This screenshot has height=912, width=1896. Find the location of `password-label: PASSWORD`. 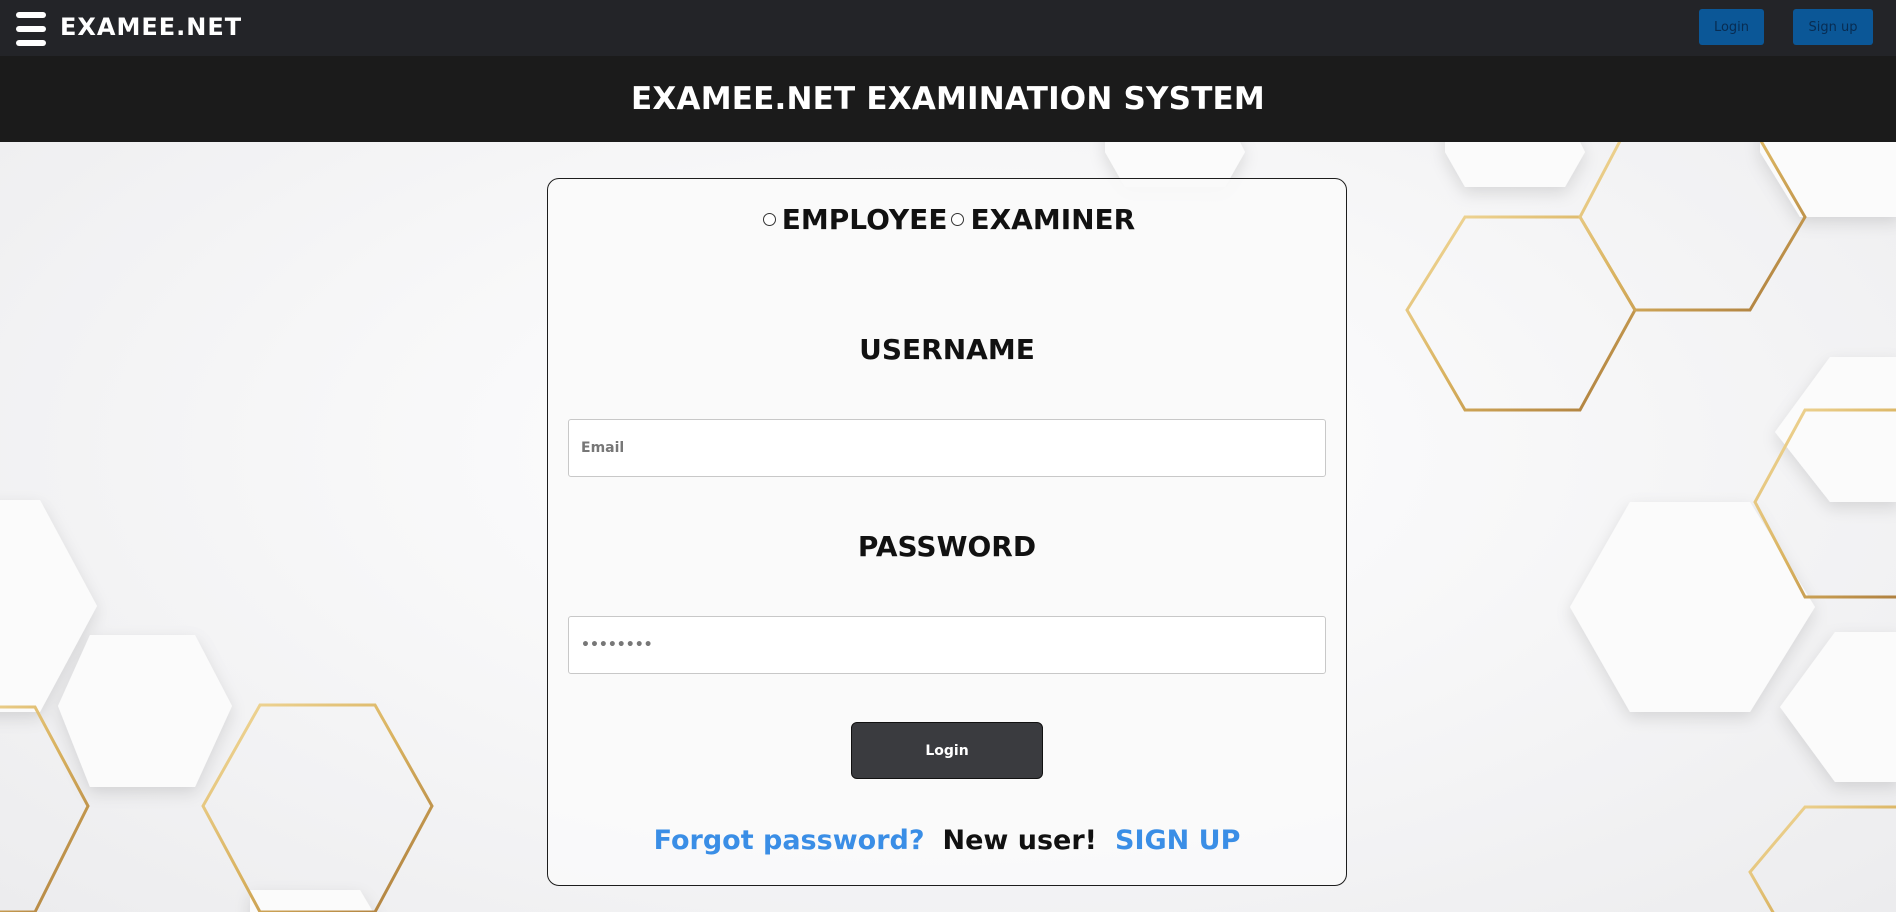

password-label: PASSWORD is located at coordinates (947, 546).